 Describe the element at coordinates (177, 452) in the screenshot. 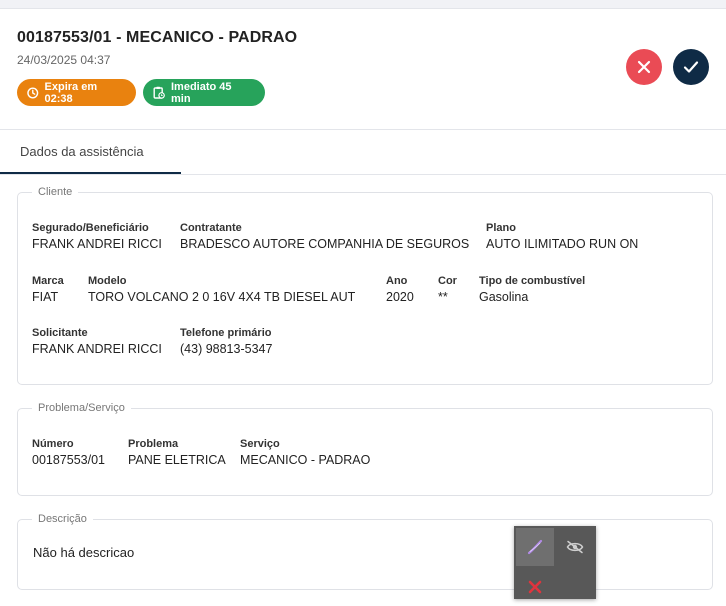

I see `problema-field: Problema PANE ELETRICA` at that location.